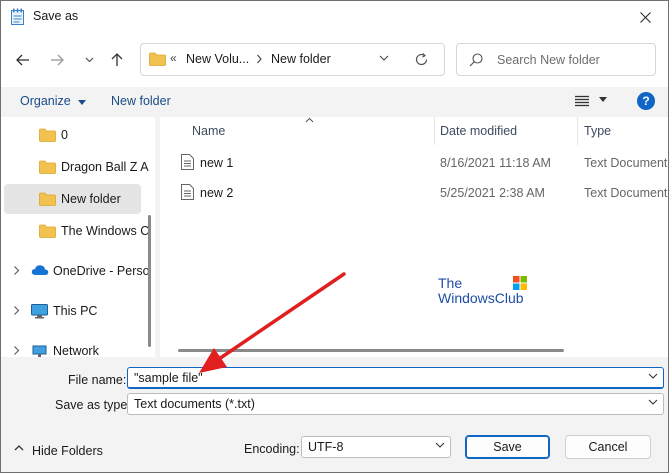 The image size is (669, 473). Describe the element at coordinates (421, 59) in the screenshot. I see `refresh-icon` at that location.